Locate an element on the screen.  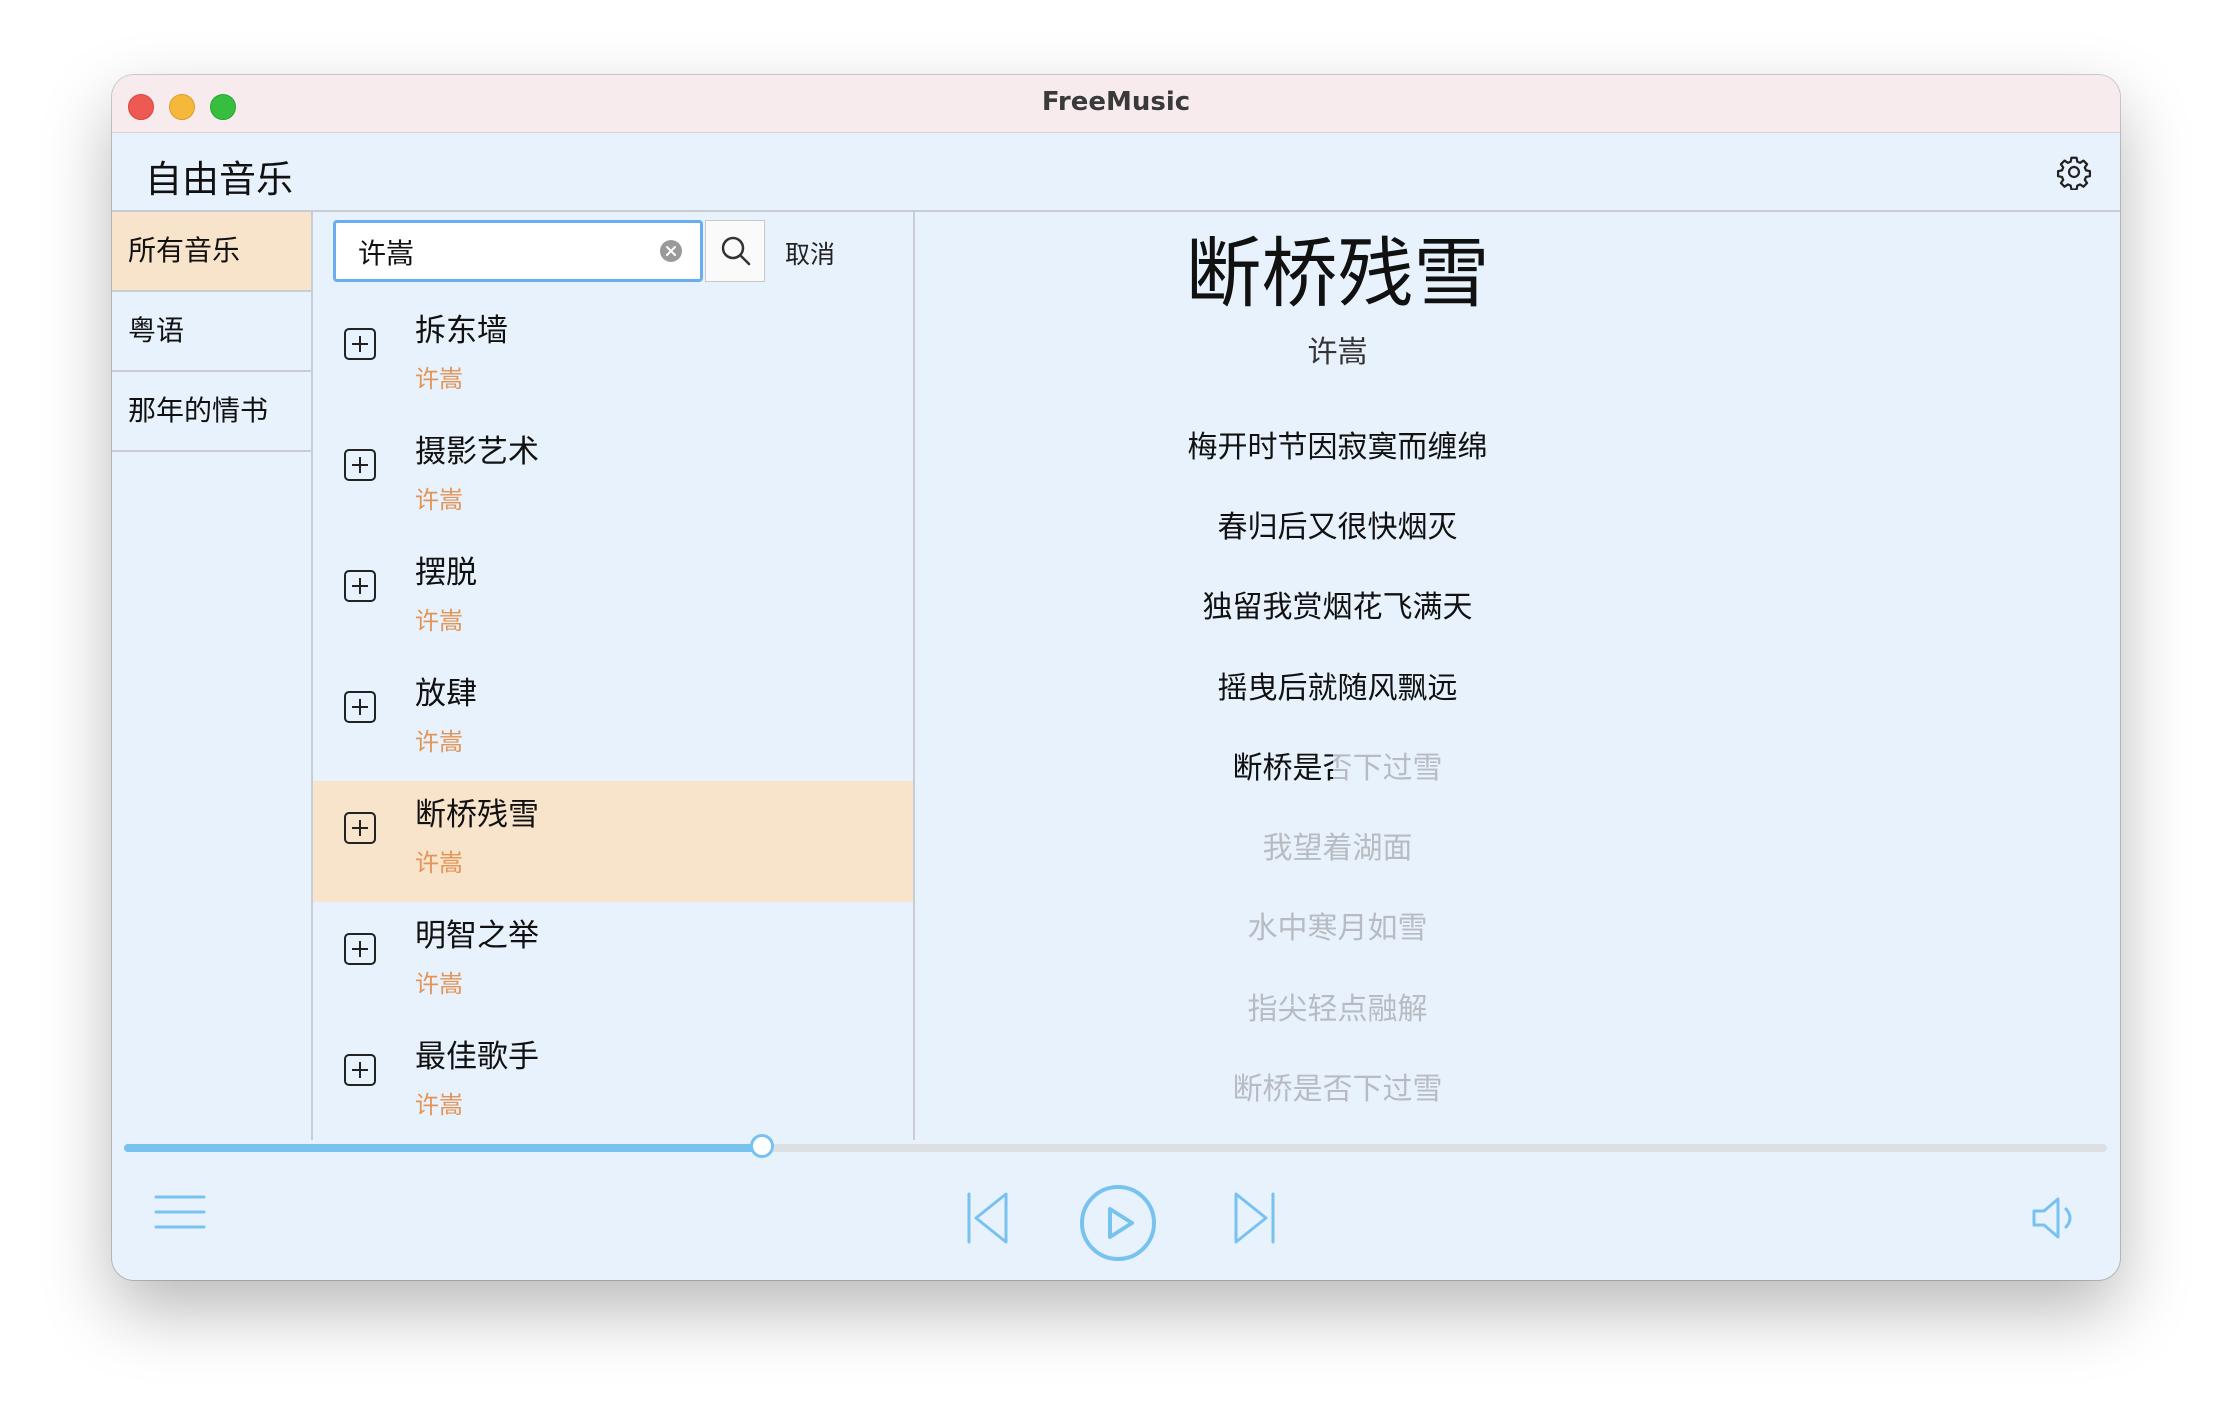
sidebar-item-cantonese: 粤语 is located at coordinates (211, 332).